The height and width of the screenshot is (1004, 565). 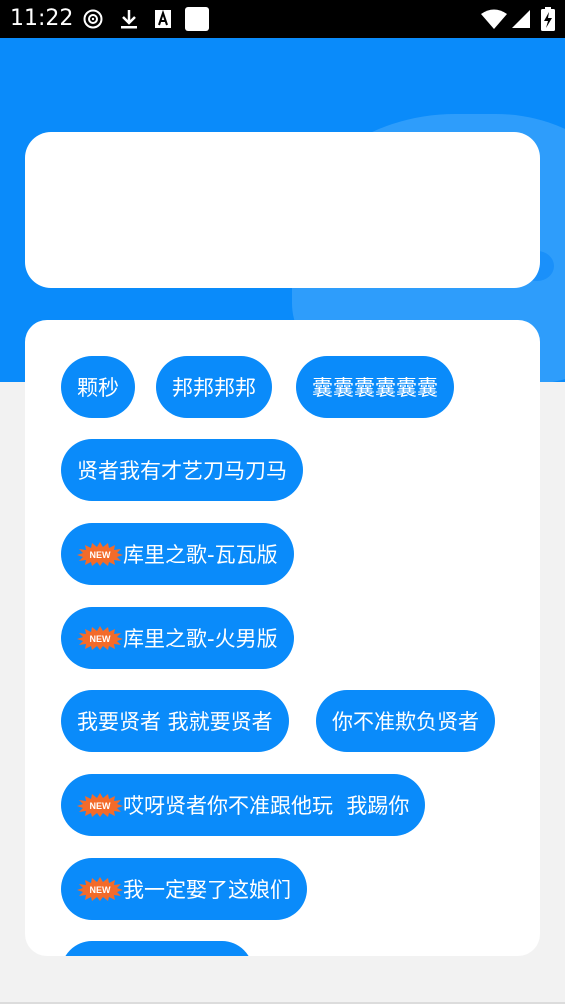 What do you see at coordinates (129, 19) in the screenshot?
I see `download-icon` at bounding box center [129, 19].